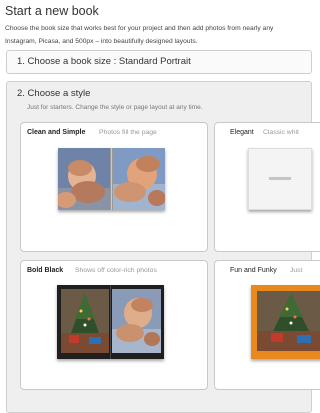 The height and width of the screenshot is (413, 320). I want to click on style-name: Fun and Funky, so click(253, 270).